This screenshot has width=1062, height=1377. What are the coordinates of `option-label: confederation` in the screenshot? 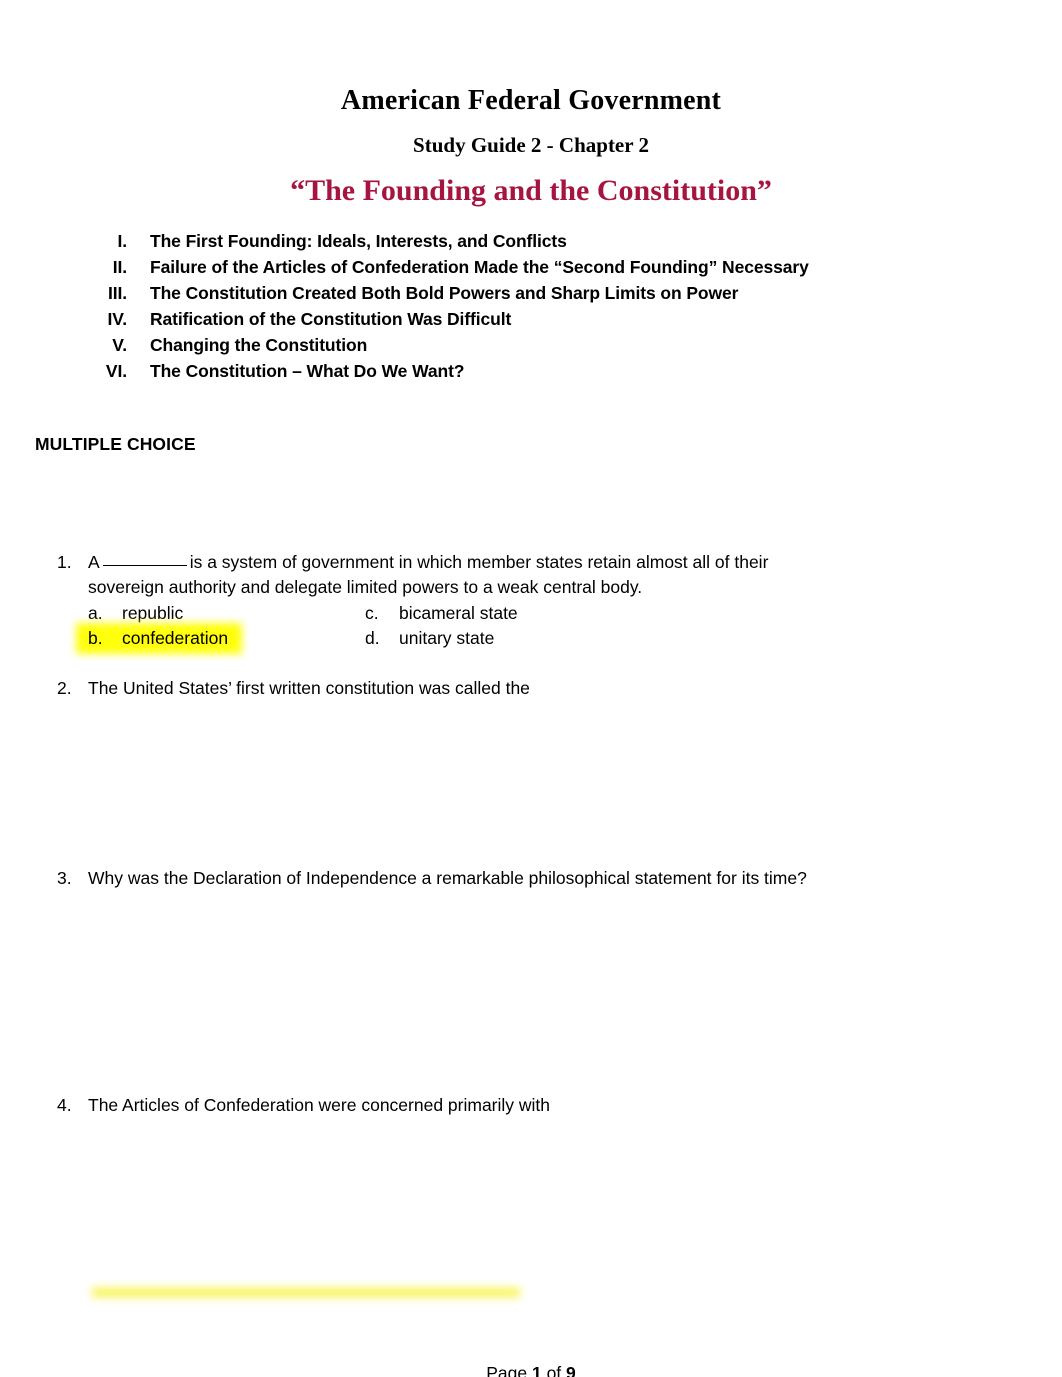 It's located at (175, 638).